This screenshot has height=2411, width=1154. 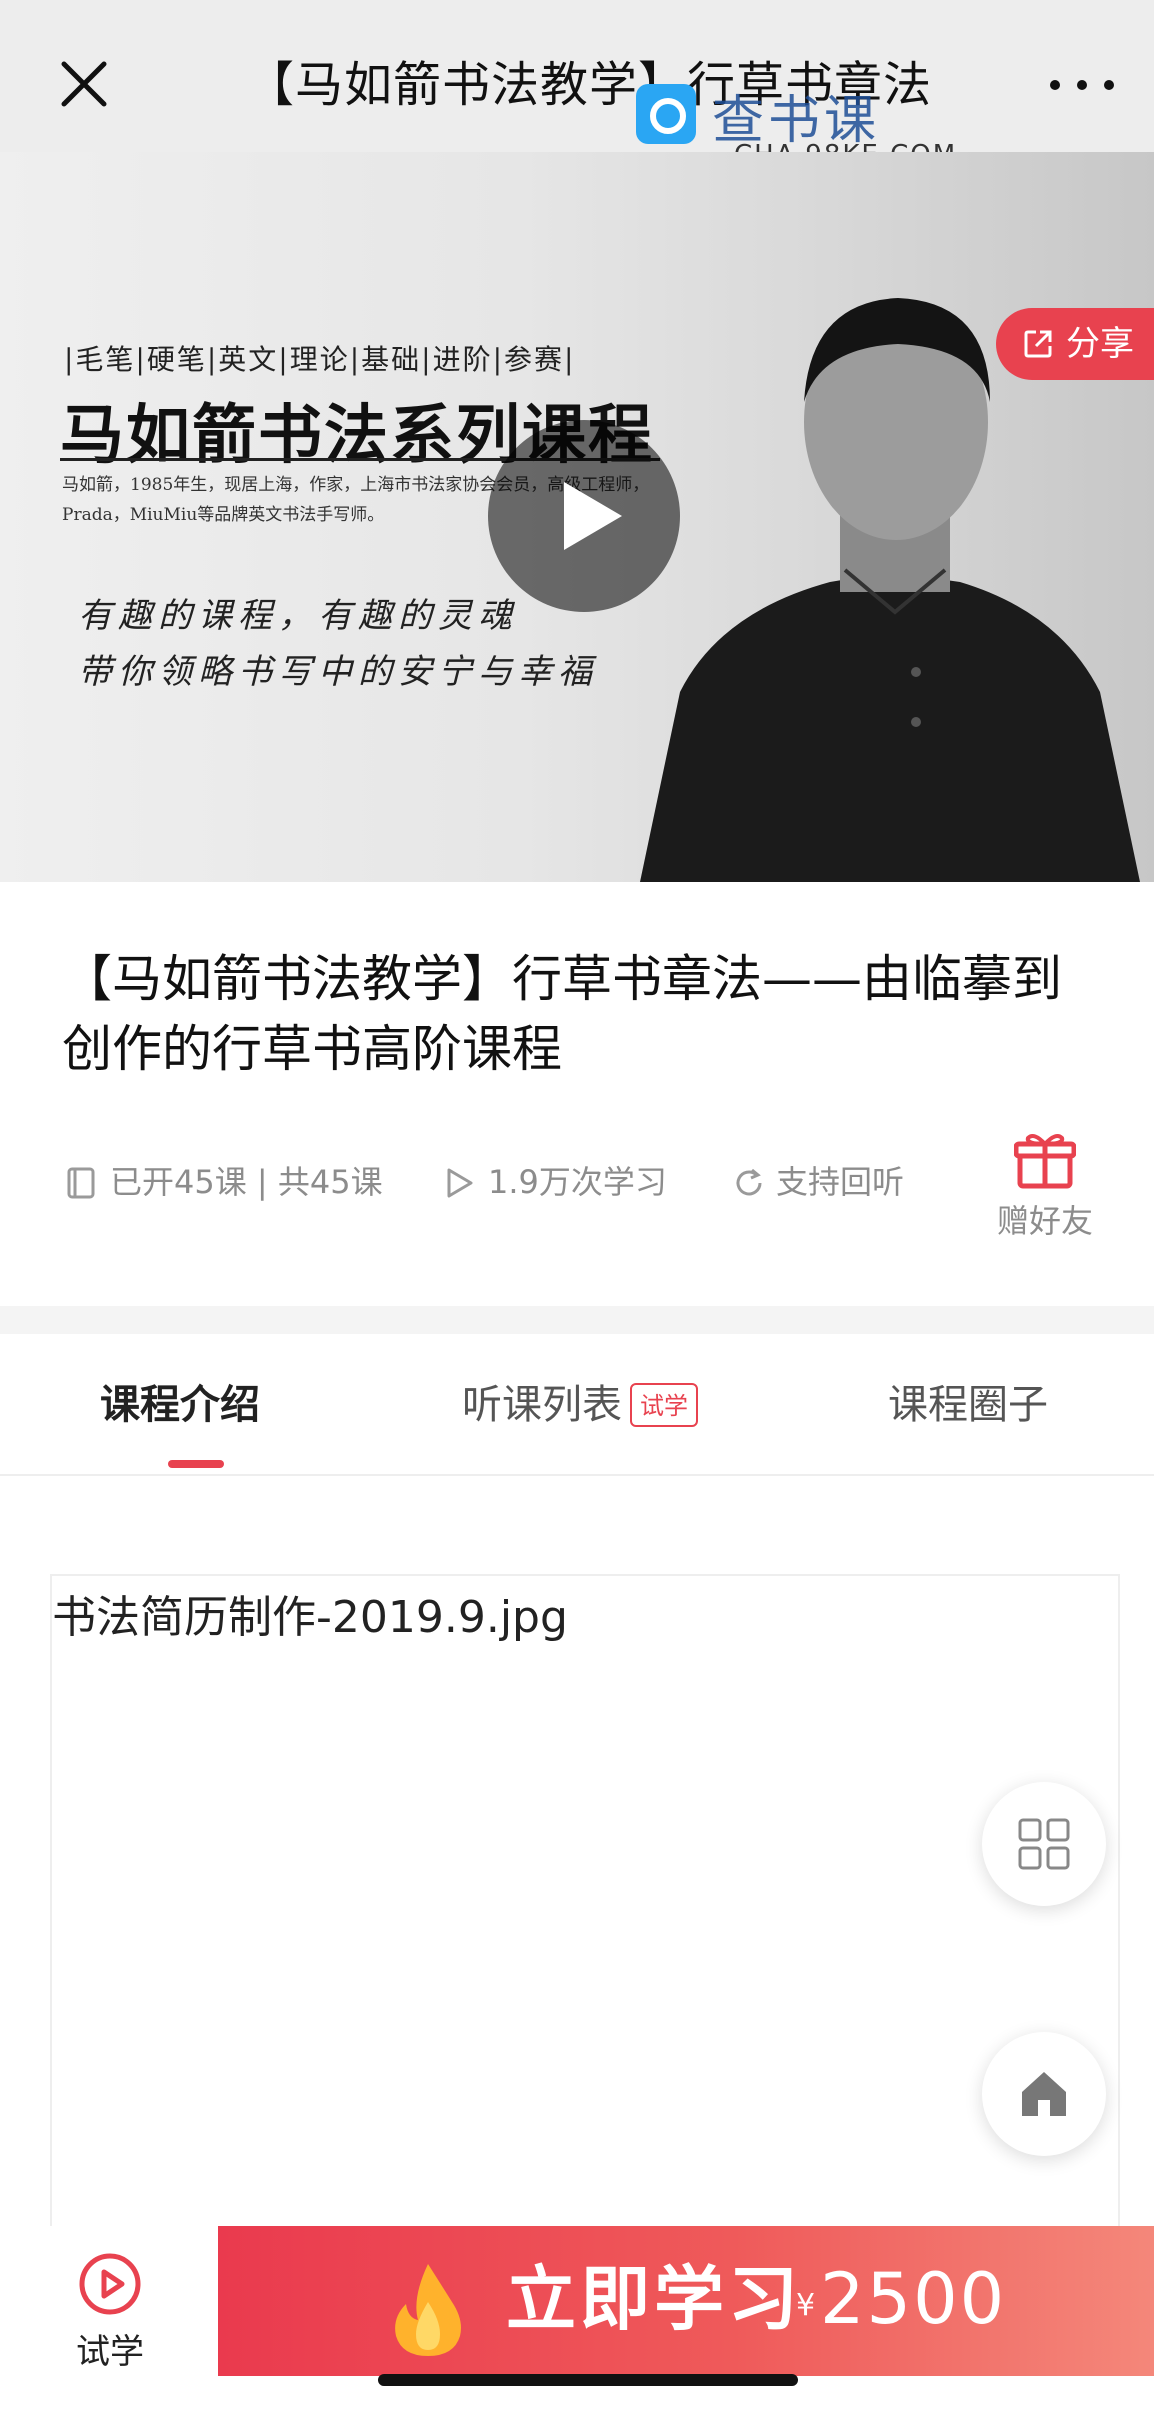 I want to click on buy-now-label: 立即学习, so click(x=654, y=2299).